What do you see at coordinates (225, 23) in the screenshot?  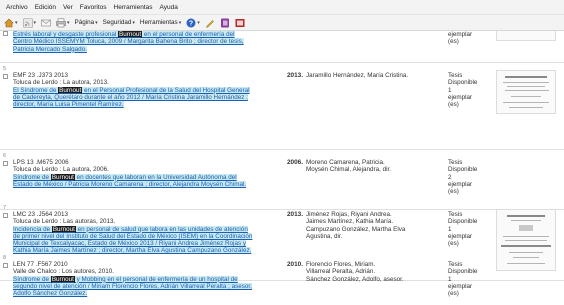 I see `onenote-button` at bounding box center [225, 23].